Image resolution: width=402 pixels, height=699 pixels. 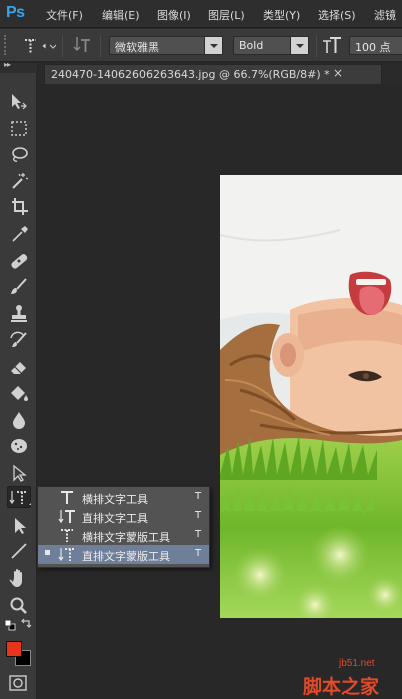 I want to click on menu-filter: 滤镜, so click(x=385, y=15).